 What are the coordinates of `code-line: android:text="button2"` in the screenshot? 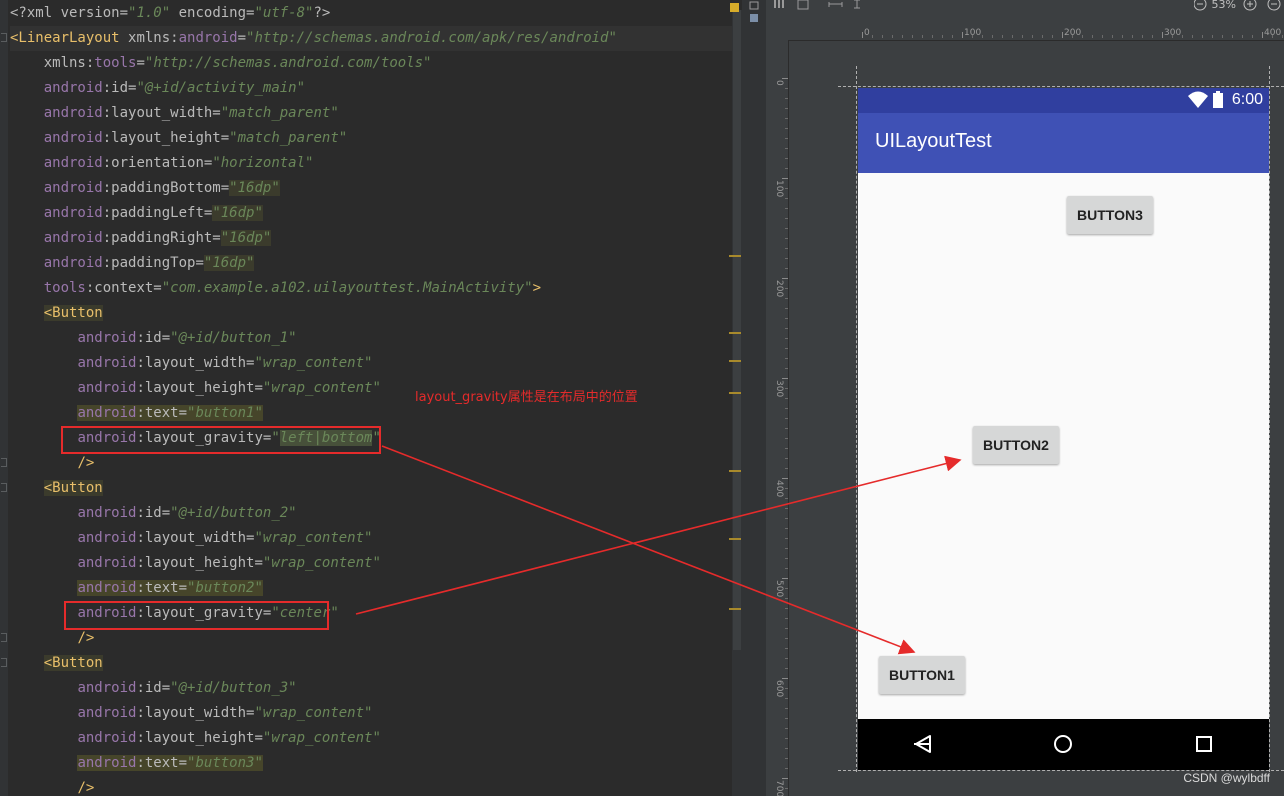 It's located at (136, 588).